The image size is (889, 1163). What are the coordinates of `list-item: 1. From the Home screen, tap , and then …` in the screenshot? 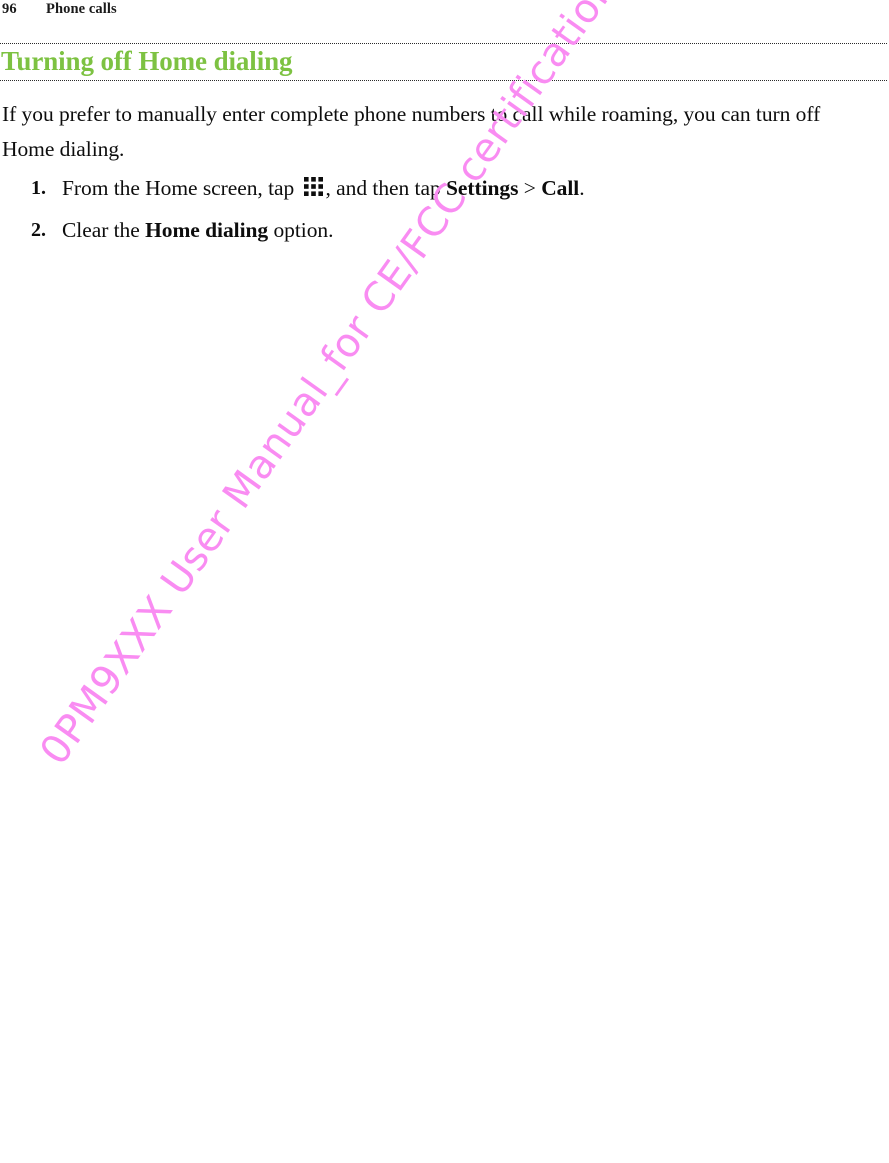 It's located at (440, 188).